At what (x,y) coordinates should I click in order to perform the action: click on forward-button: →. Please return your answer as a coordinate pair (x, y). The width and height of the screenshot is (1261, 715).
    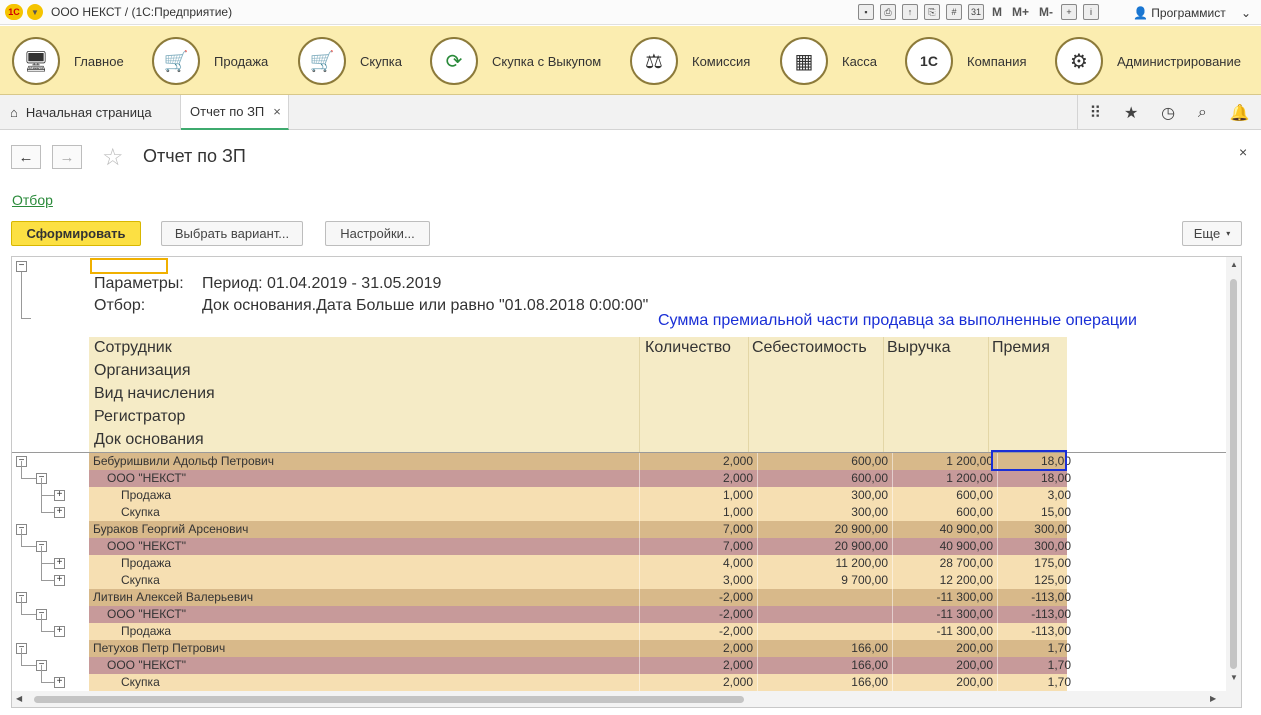
    Looking at the image, I should click on (67, 157).